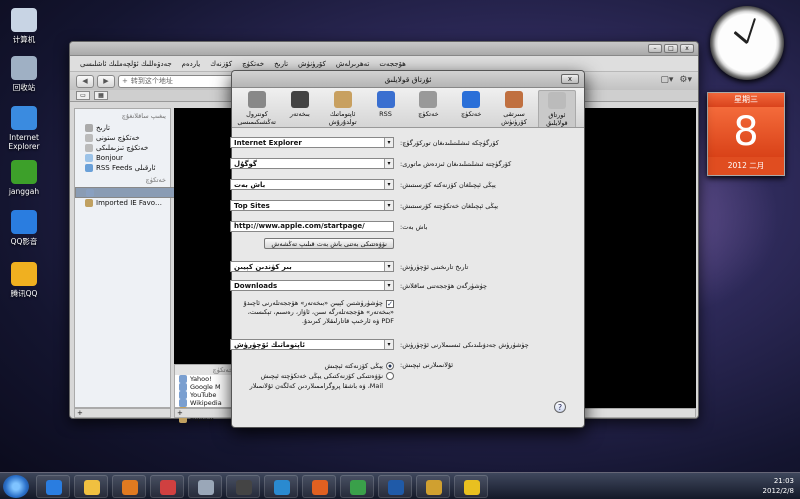 Image resolution: width=800 pixels, height=499 pixels. Describe the element at coordinates (671, 48) in the screenshot. I see `maximize-button: □` at that location.